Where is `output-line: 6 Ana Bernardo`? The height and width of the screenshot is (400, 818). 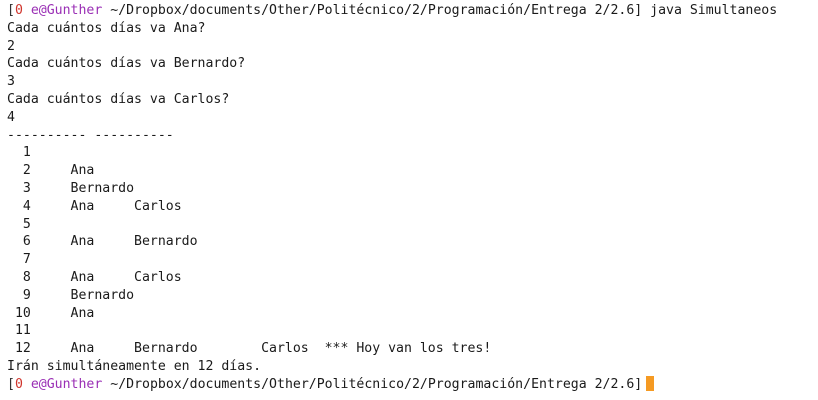 output-line: 6 Ana Bernardo is located at coordinates (102, 242).